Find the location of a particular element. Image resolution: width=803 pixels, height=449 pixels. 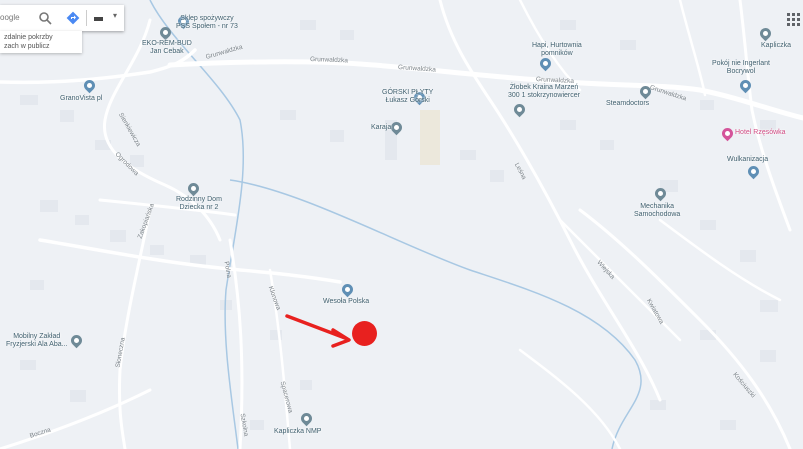

search-box: oogle ▾ is located at coordinates (62, 18).